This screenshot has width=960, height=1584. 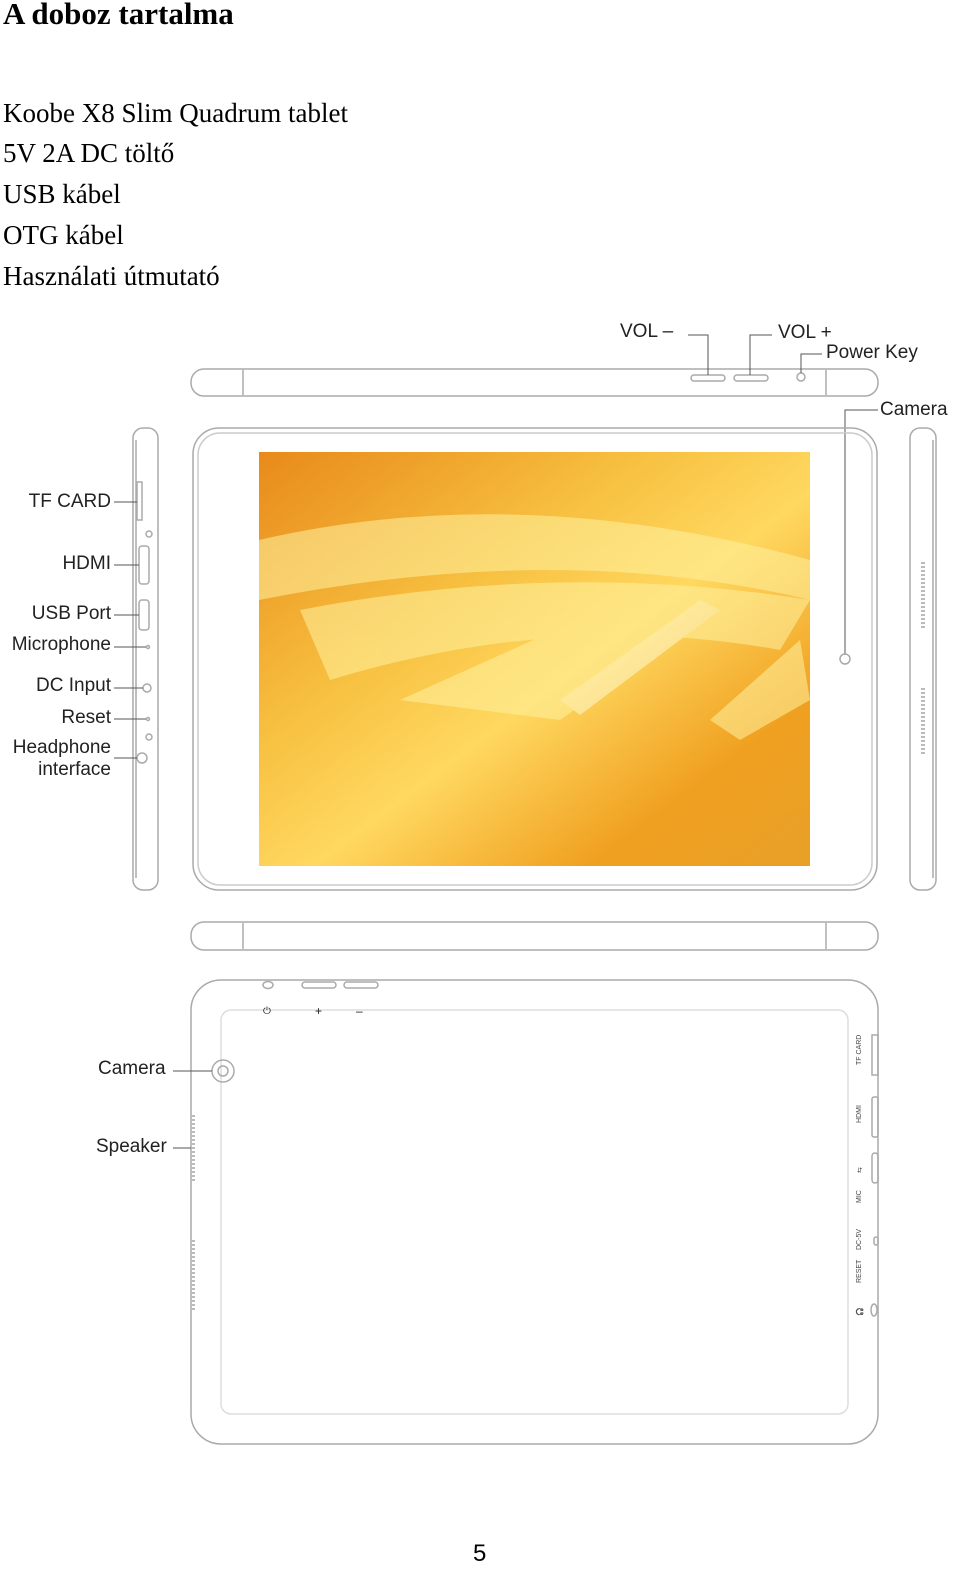 I want to click on port-label: HDMI, so click(x=859, y=1114).